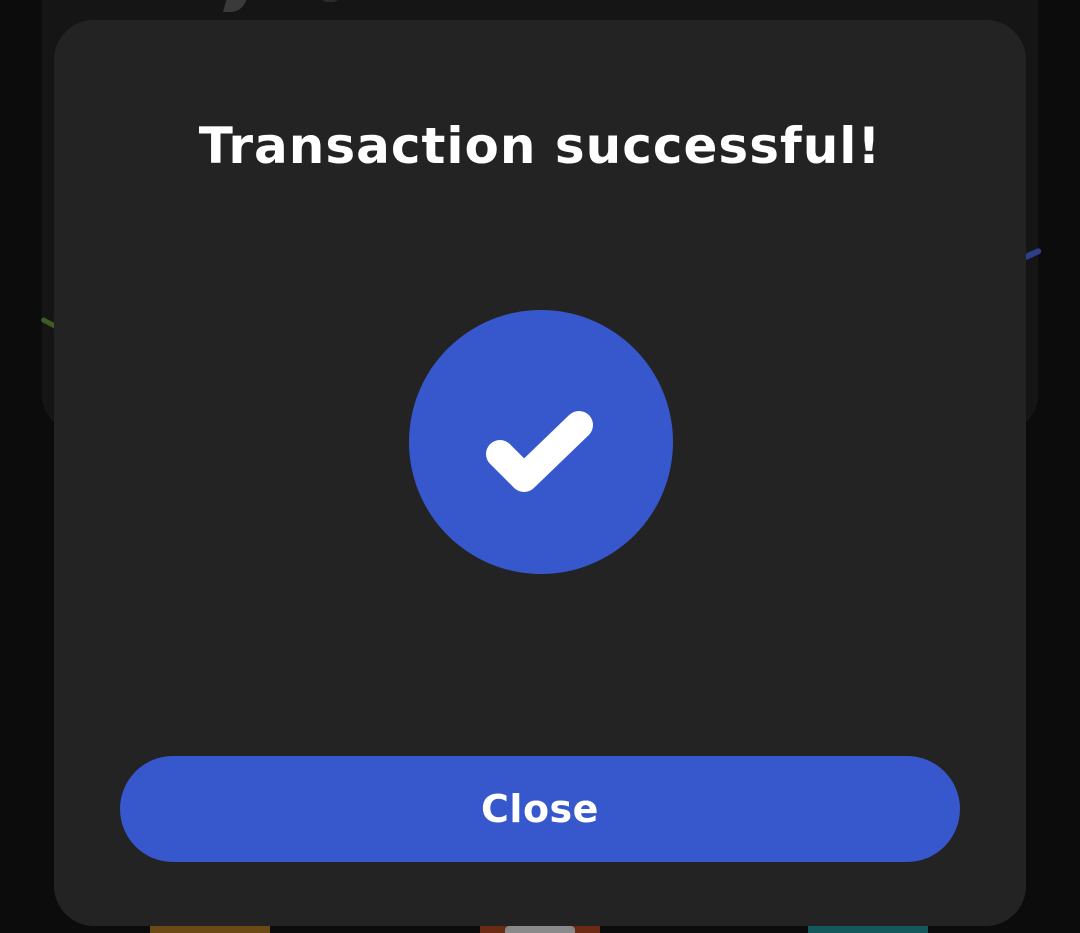 The height and width of the screenshot is (933, 1080). I want to click on checkmark-icon, so click(541, 442).